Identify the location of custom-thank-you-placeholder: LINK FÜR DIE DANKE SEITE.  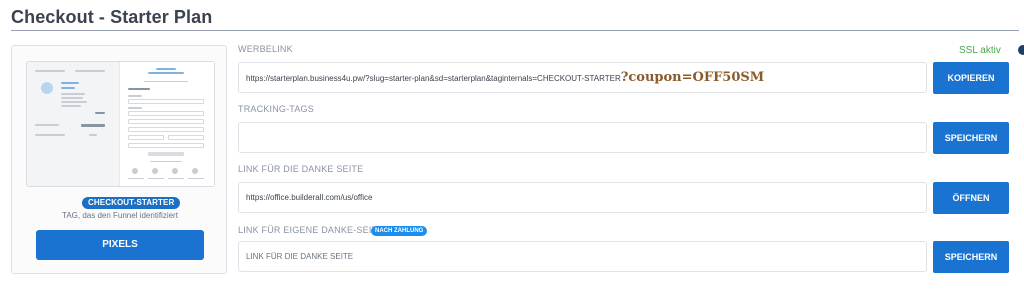
(300, 256).